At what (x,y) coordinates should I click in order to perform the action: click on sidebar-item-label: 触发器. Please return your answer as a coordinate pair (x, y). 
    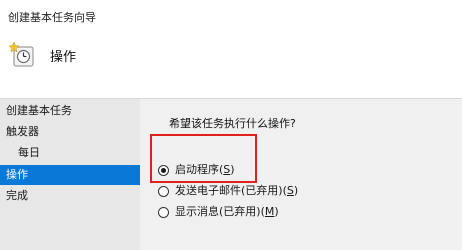
    Looking at the image, I should click on (22, 131).